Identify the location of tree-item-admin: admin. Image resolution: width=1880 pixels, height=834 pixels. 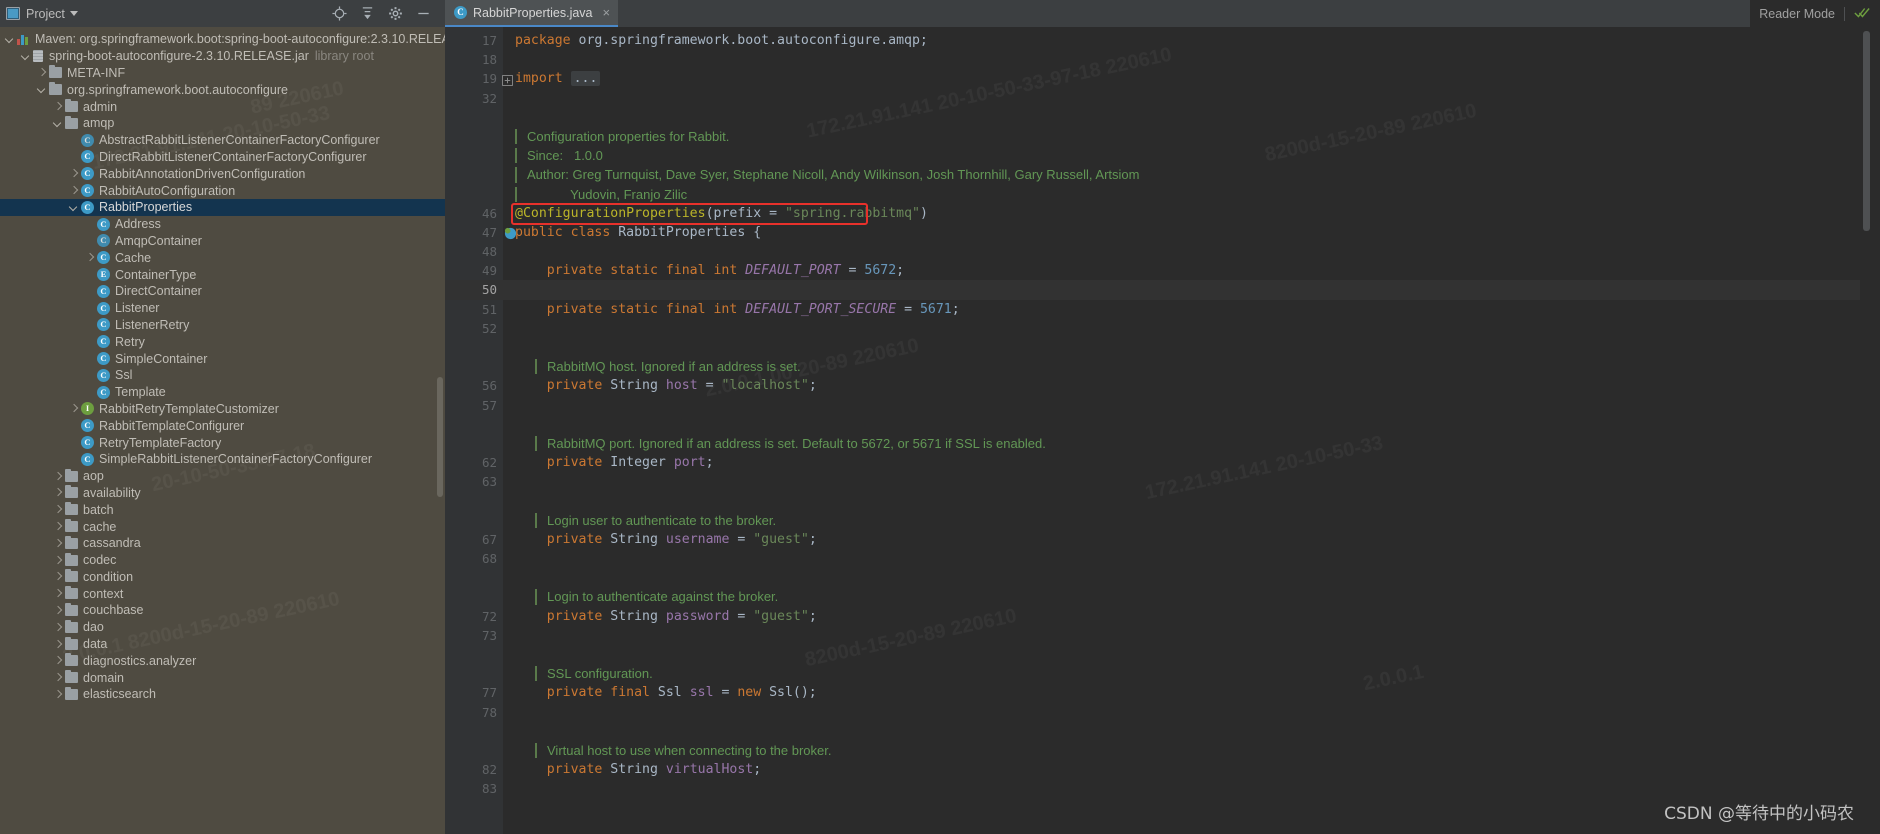
(222, 106).